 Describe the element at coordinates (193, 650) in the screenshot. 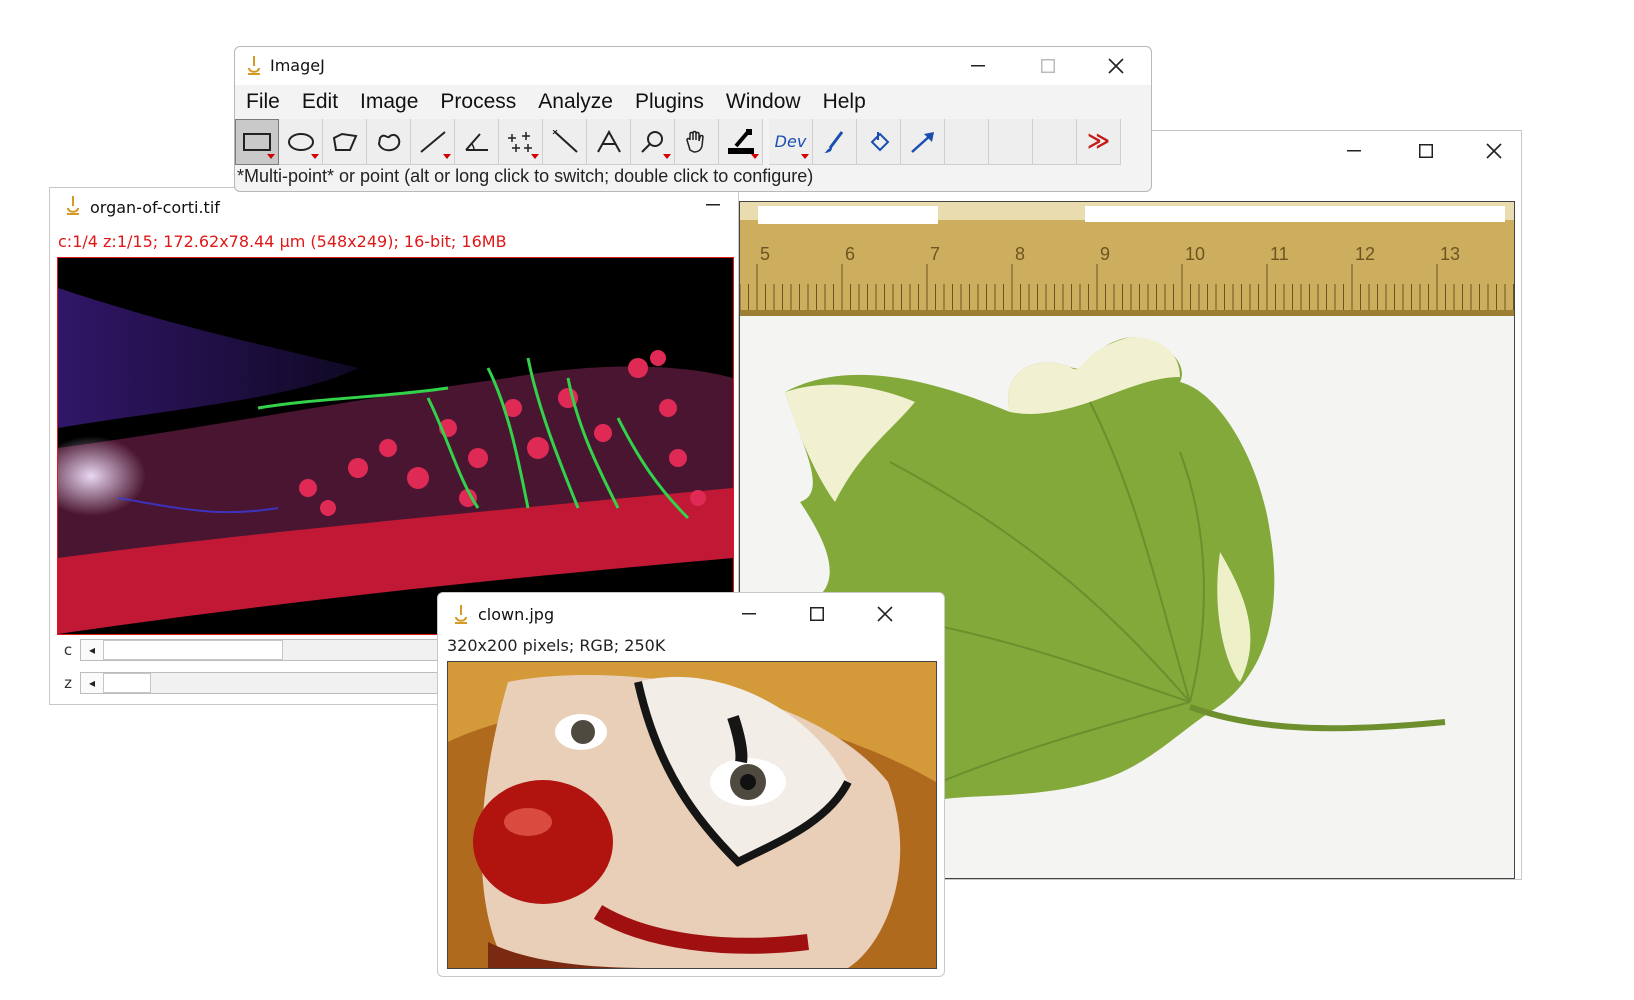

I see `channel-slider-thumb` at that location.